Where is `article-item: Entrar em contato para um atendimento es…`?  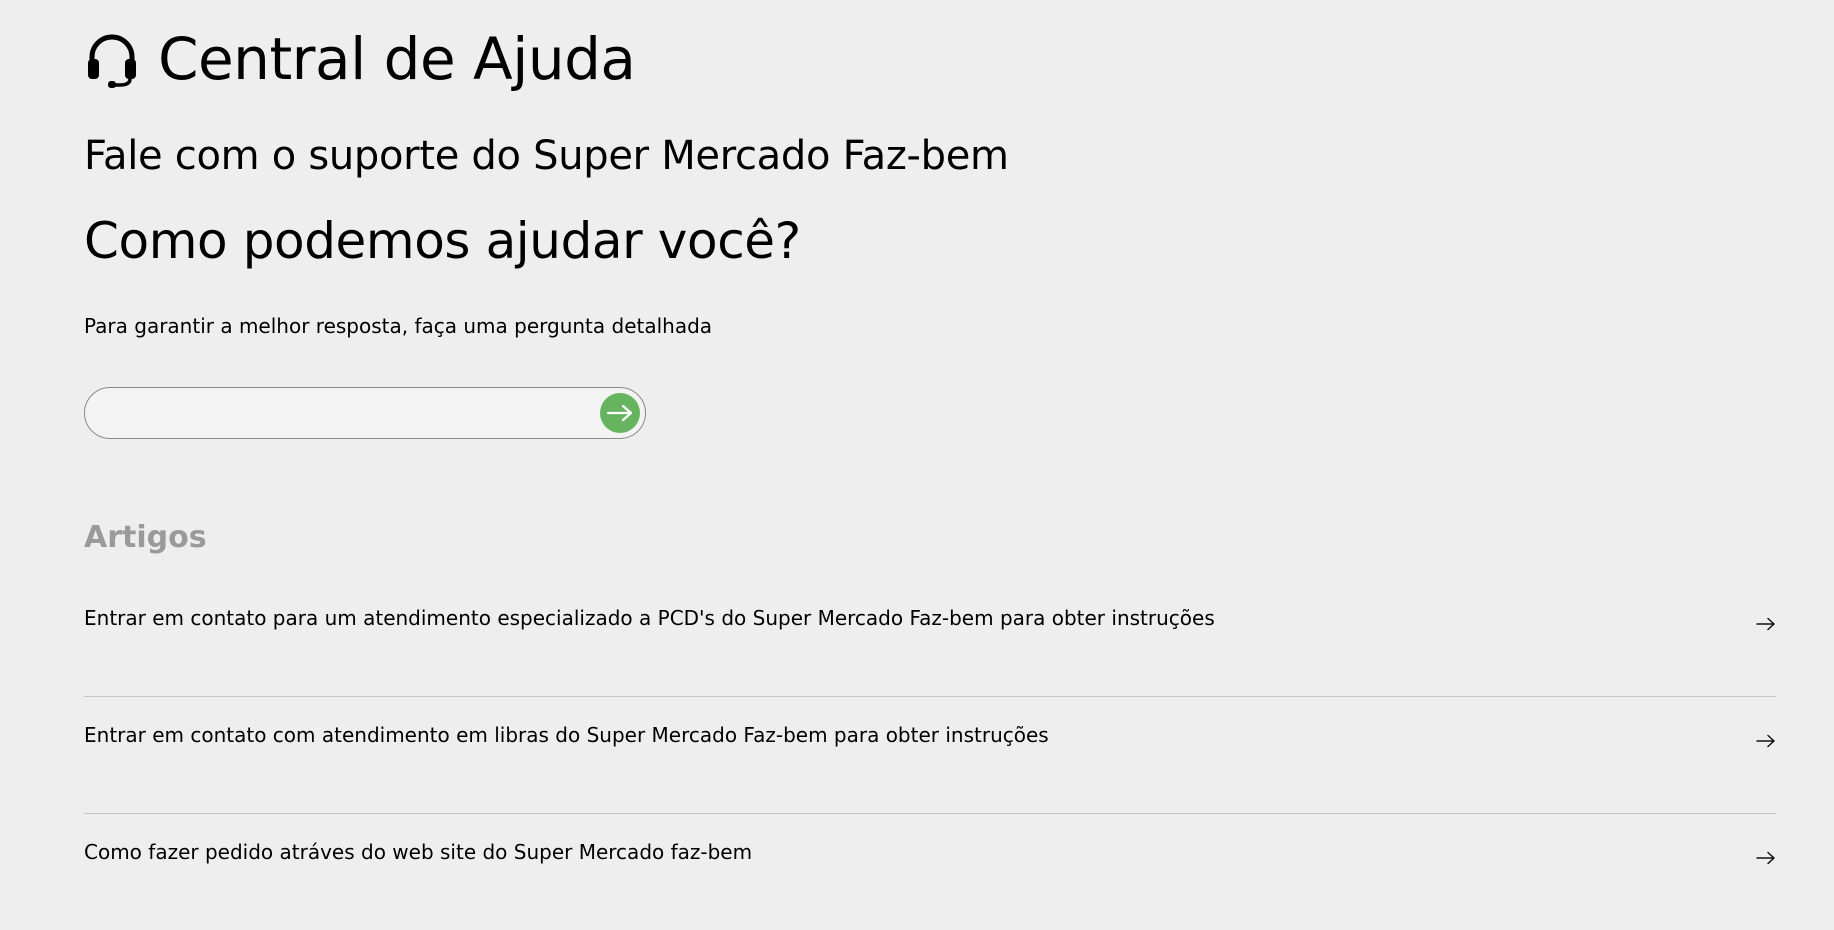
article-item: Entrar em contato para um atendimento es… is located at coordinates (930, 638).